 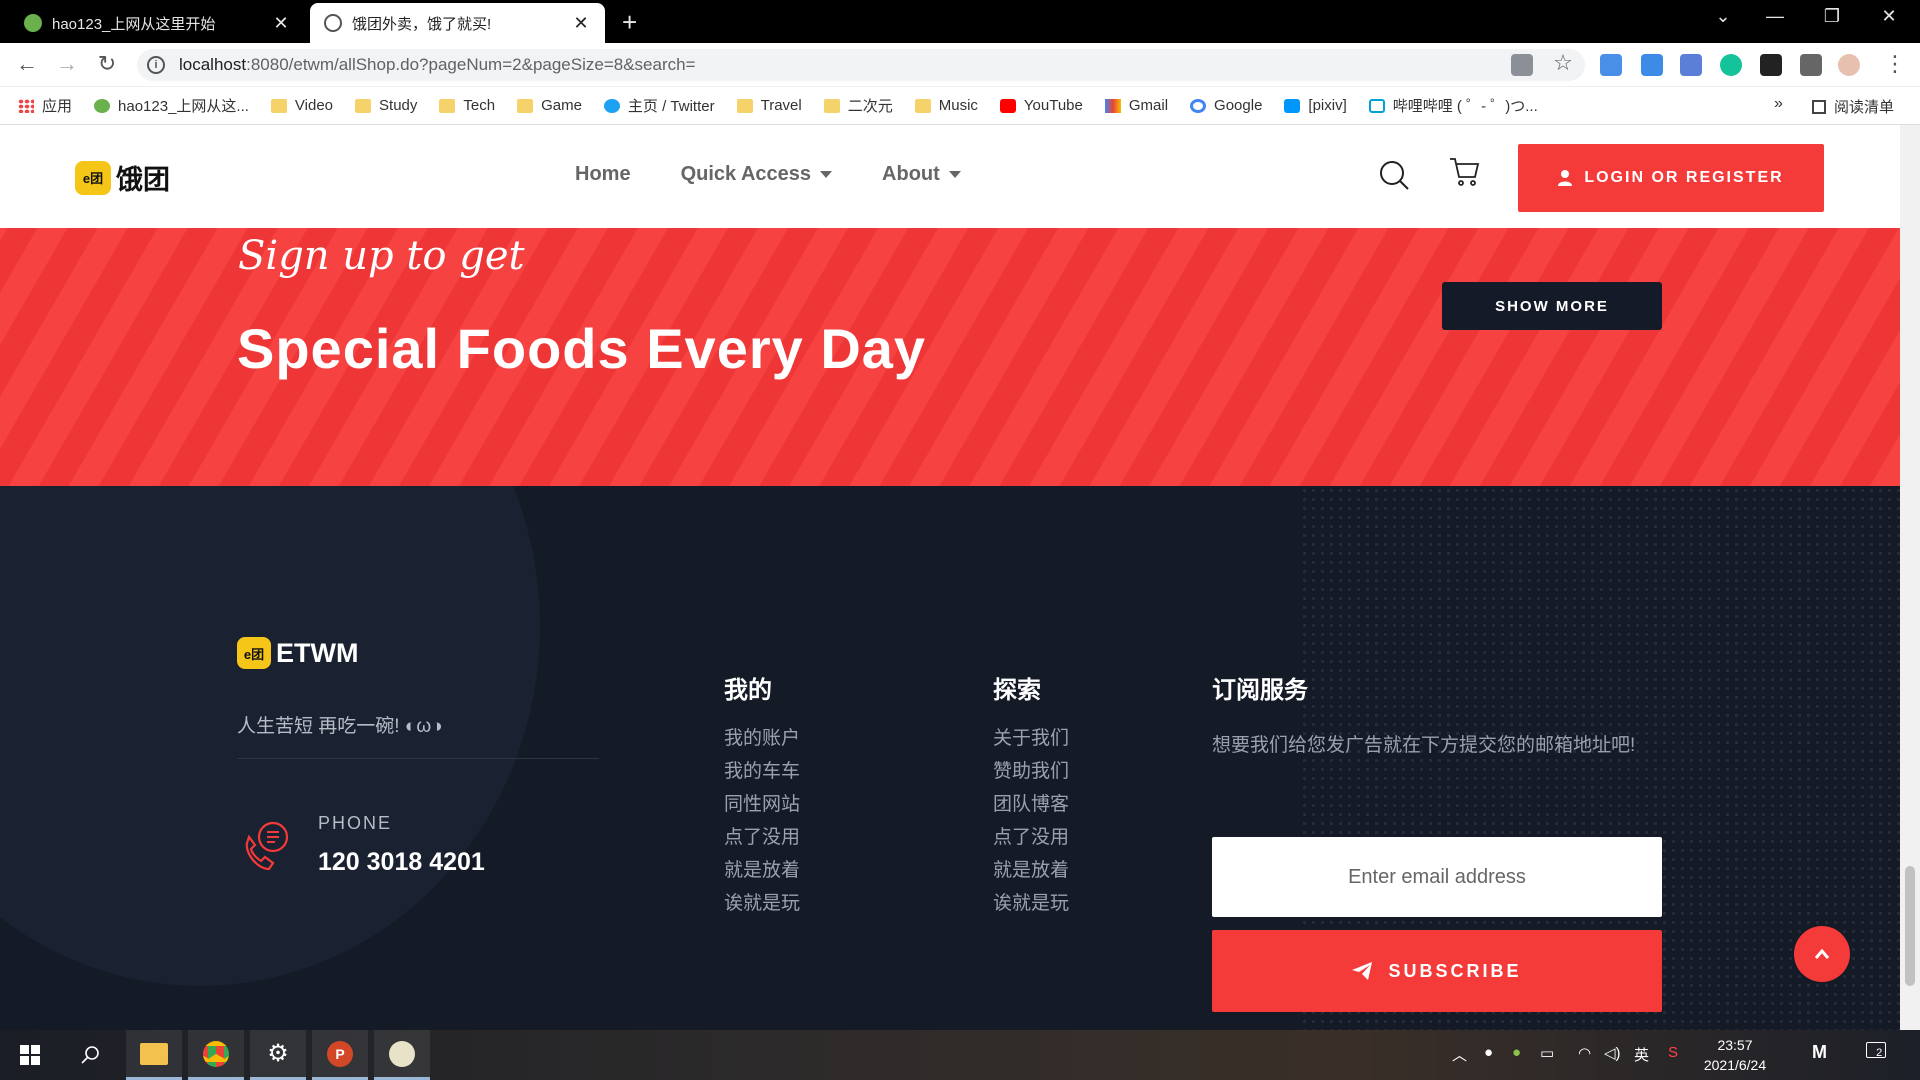 I want to click on login-register-button: LOGIN OR REGISTER, so click(x=1671, y=178).